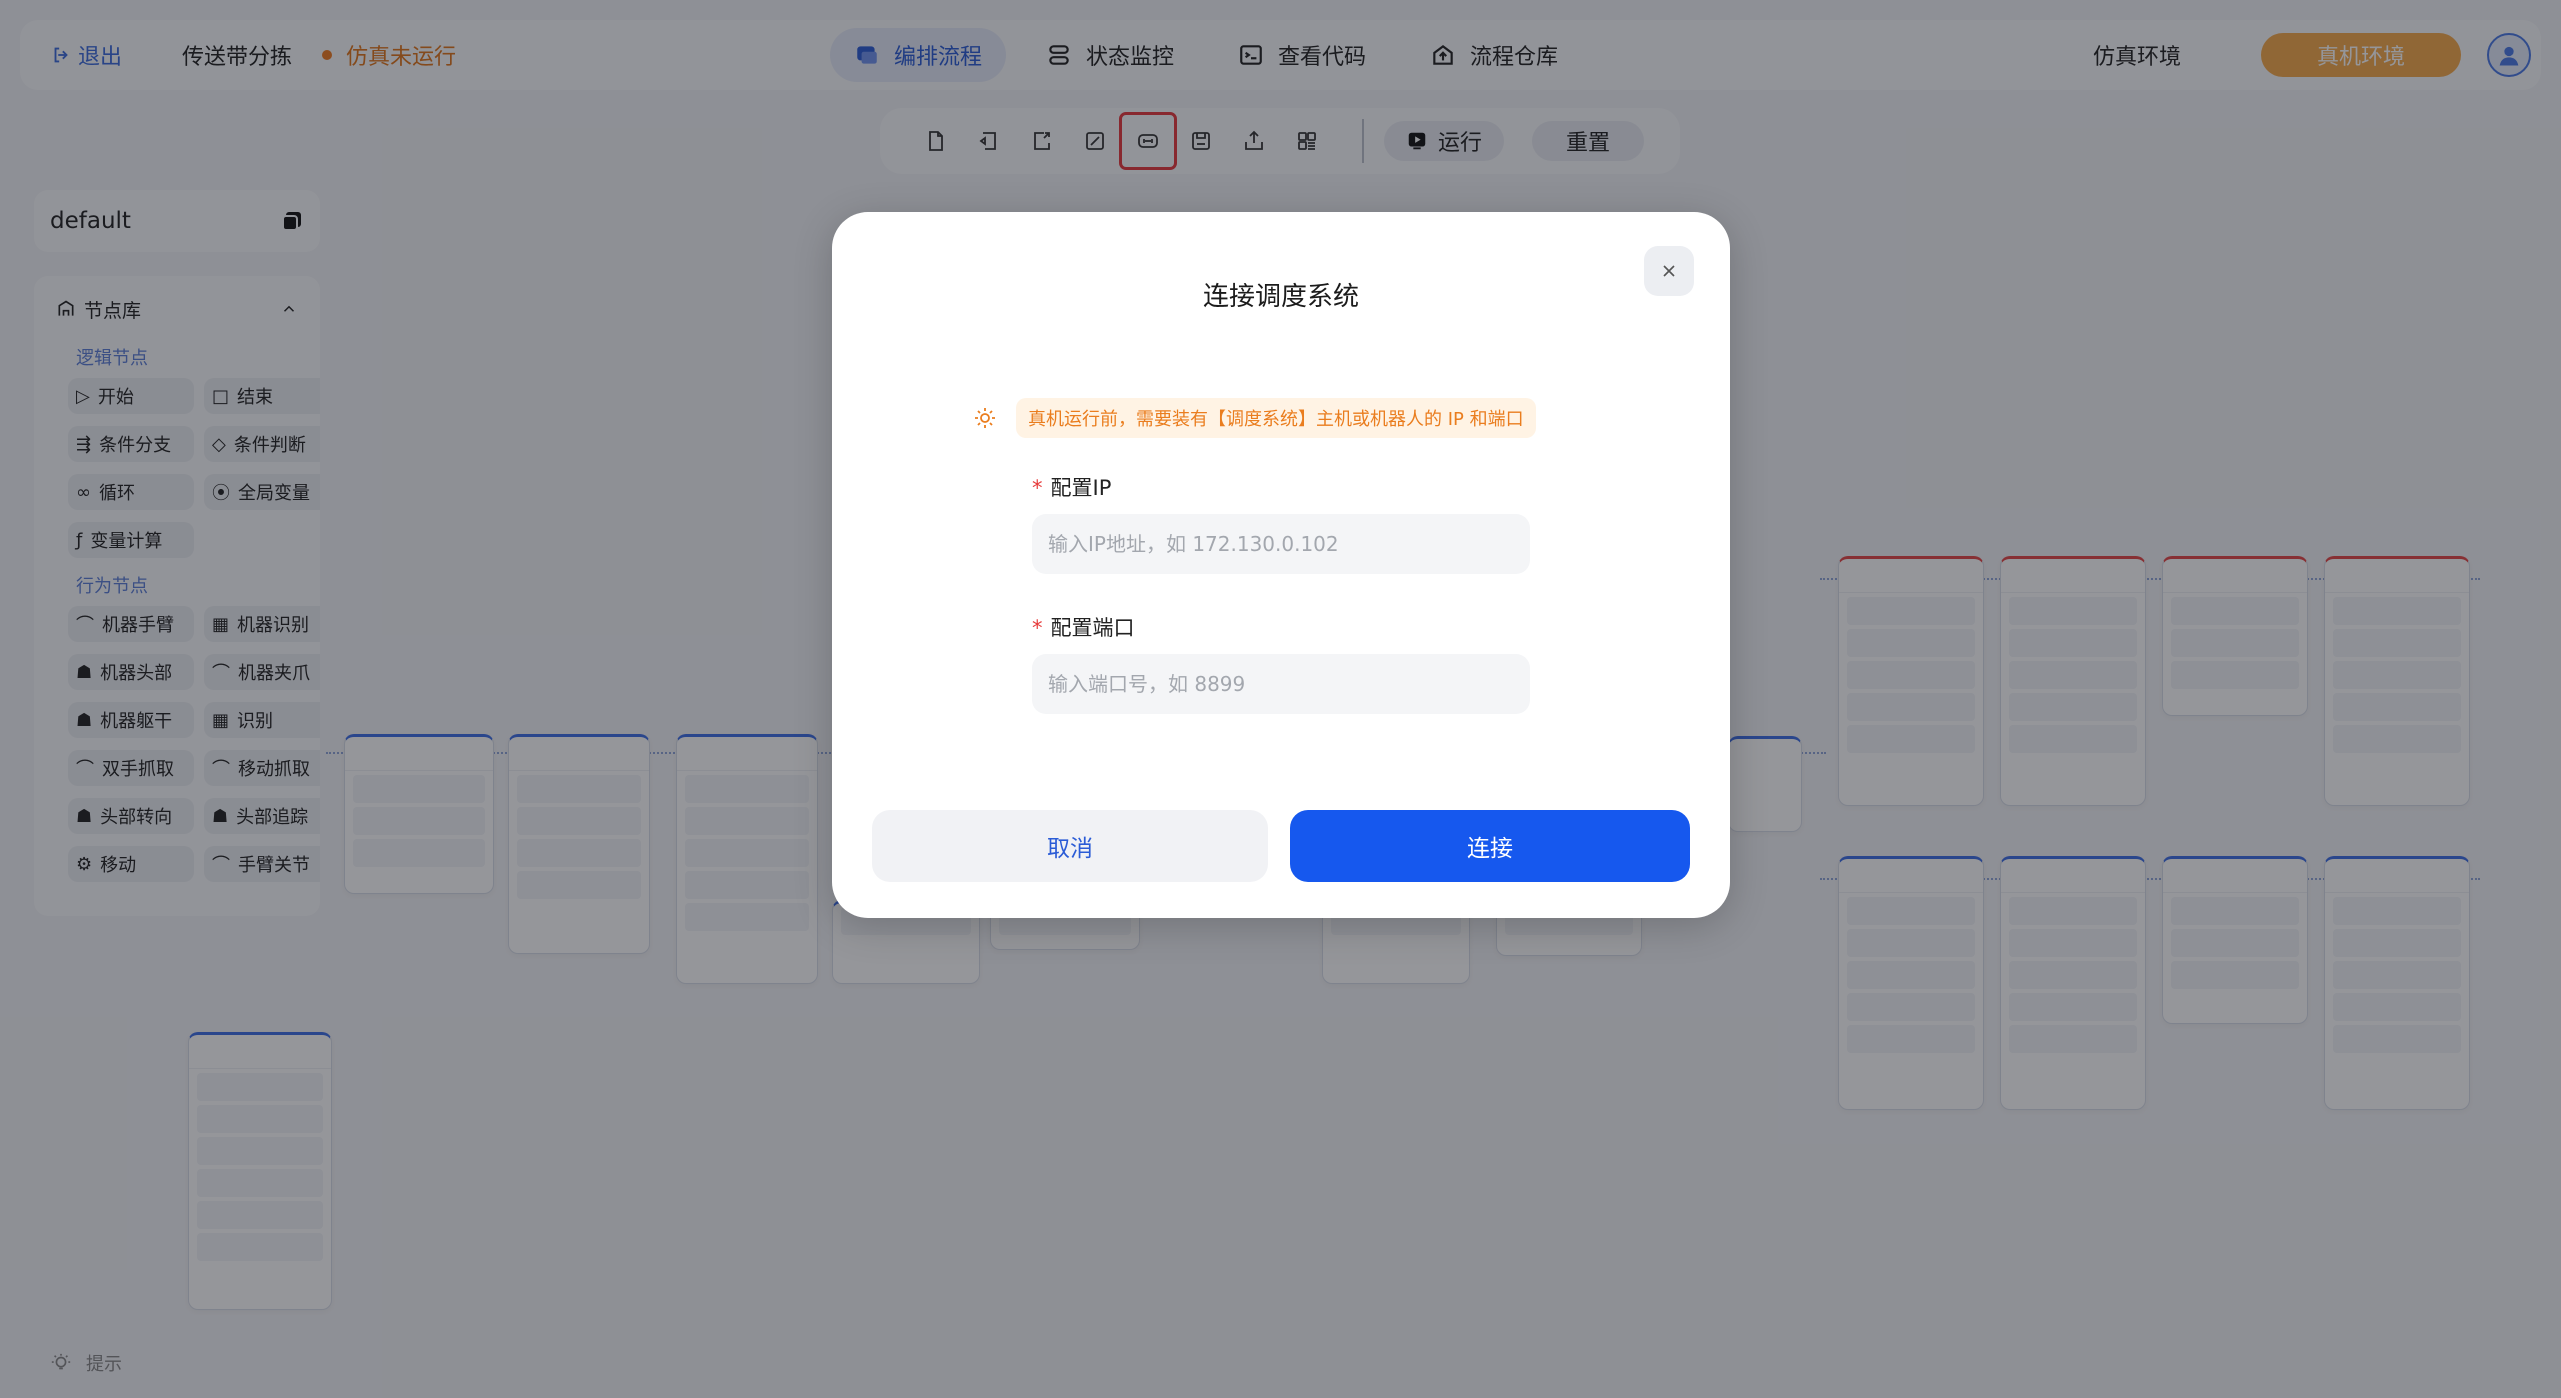 The image size is (2561, 1398). What do you see at coordinates (1280, 297) in the screenshot?
I see `dialog-title: 连接调度系统` at bounding box center [1280, 297].